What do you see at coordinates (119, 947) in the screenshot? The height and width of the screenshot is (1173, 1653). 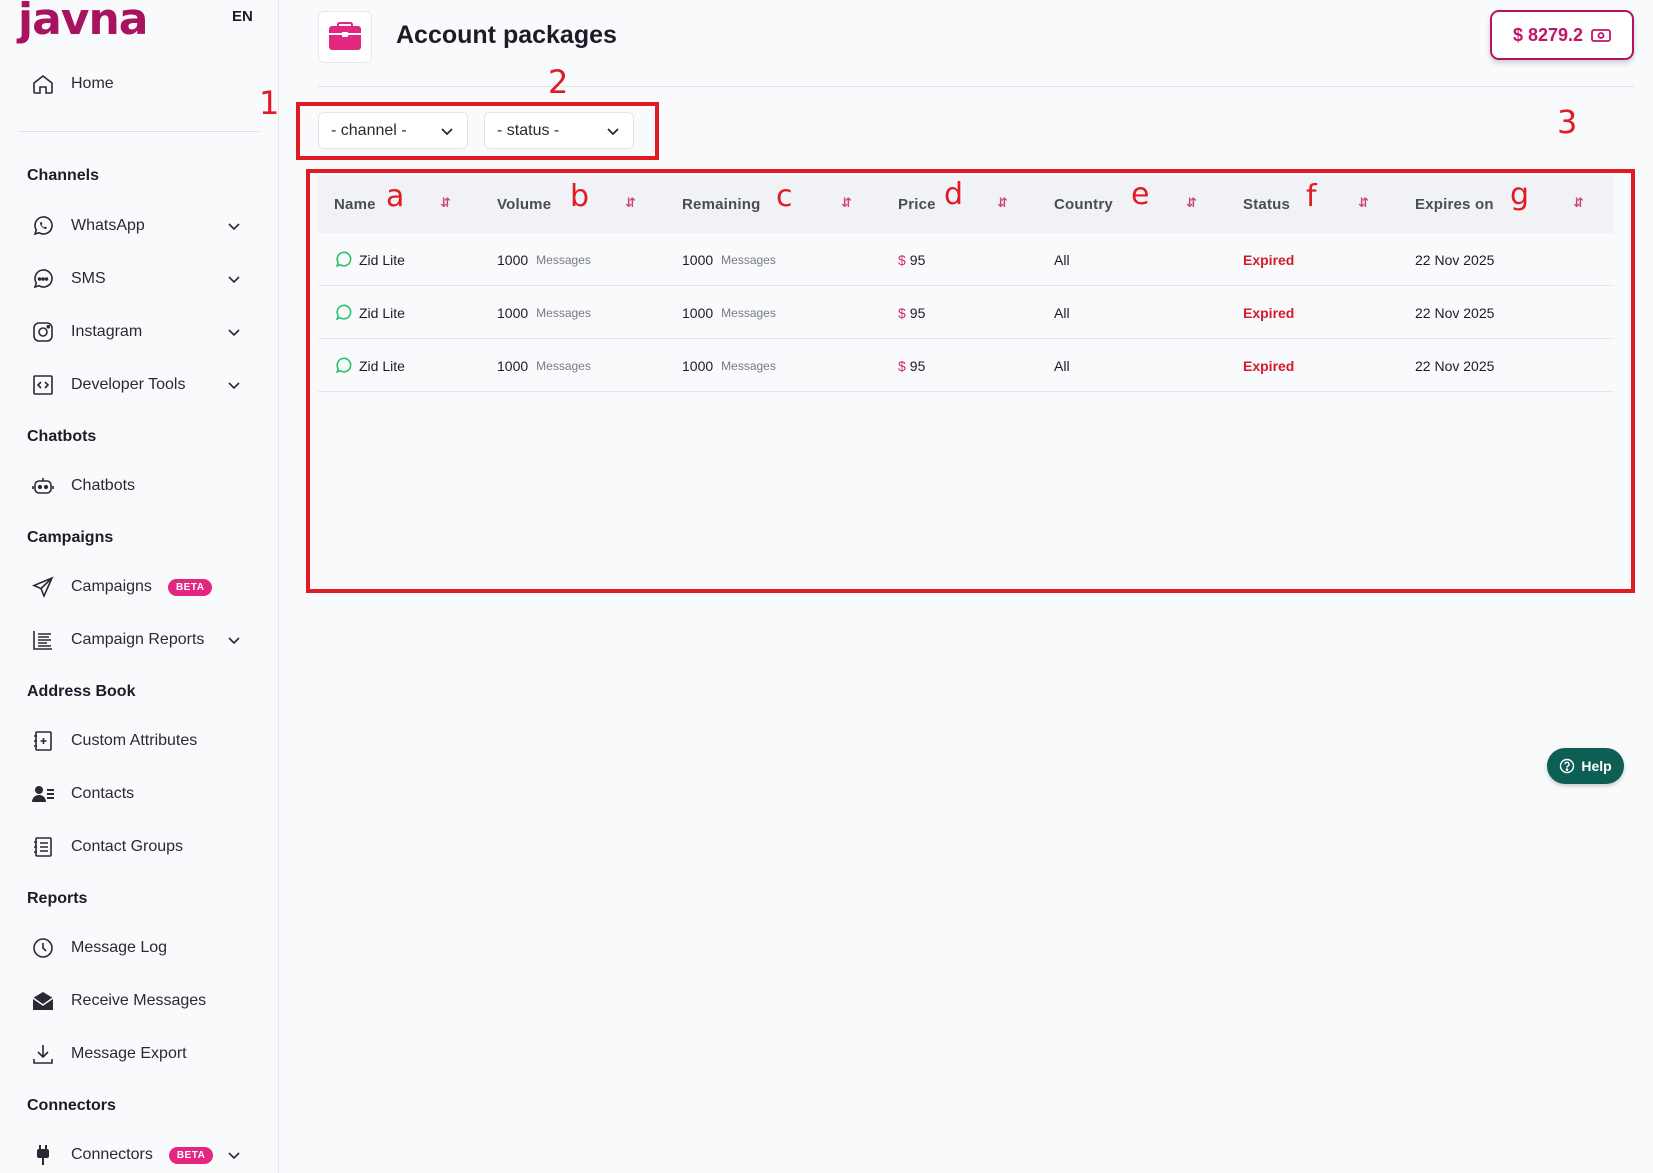 I see `sidebar-item-label: Message Log` at bounding box center [119, 947].